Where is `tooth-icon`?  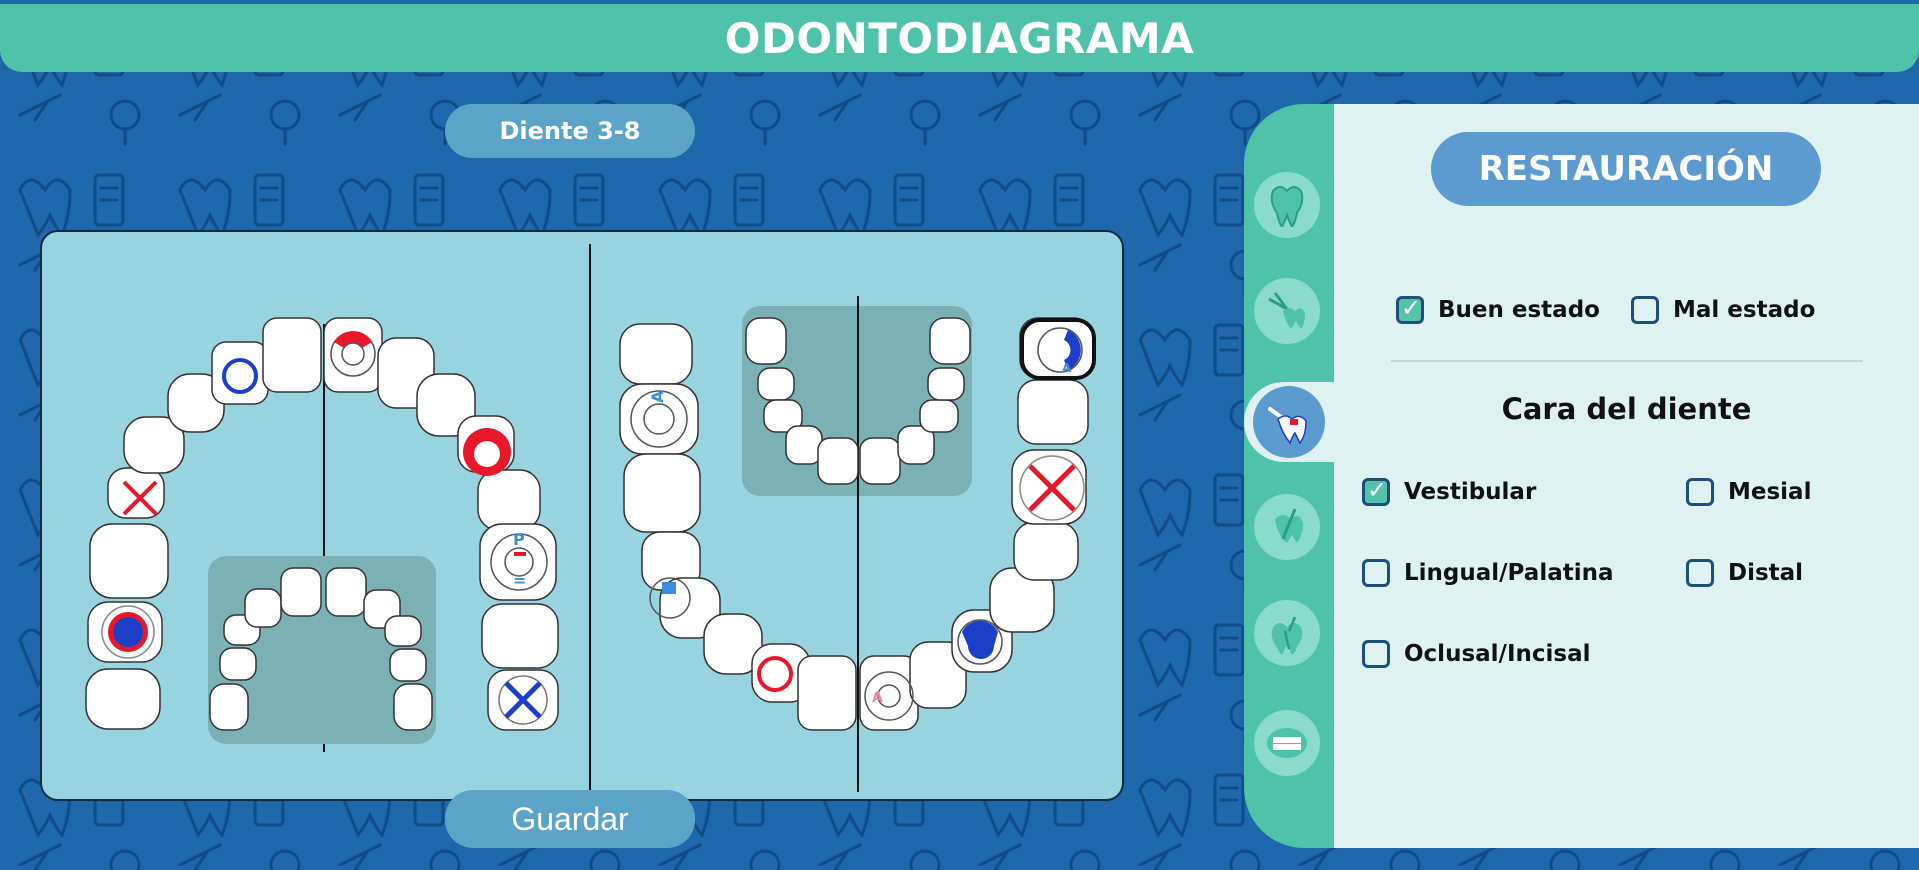
tooth-icon is located at coordinates (1287, 206).